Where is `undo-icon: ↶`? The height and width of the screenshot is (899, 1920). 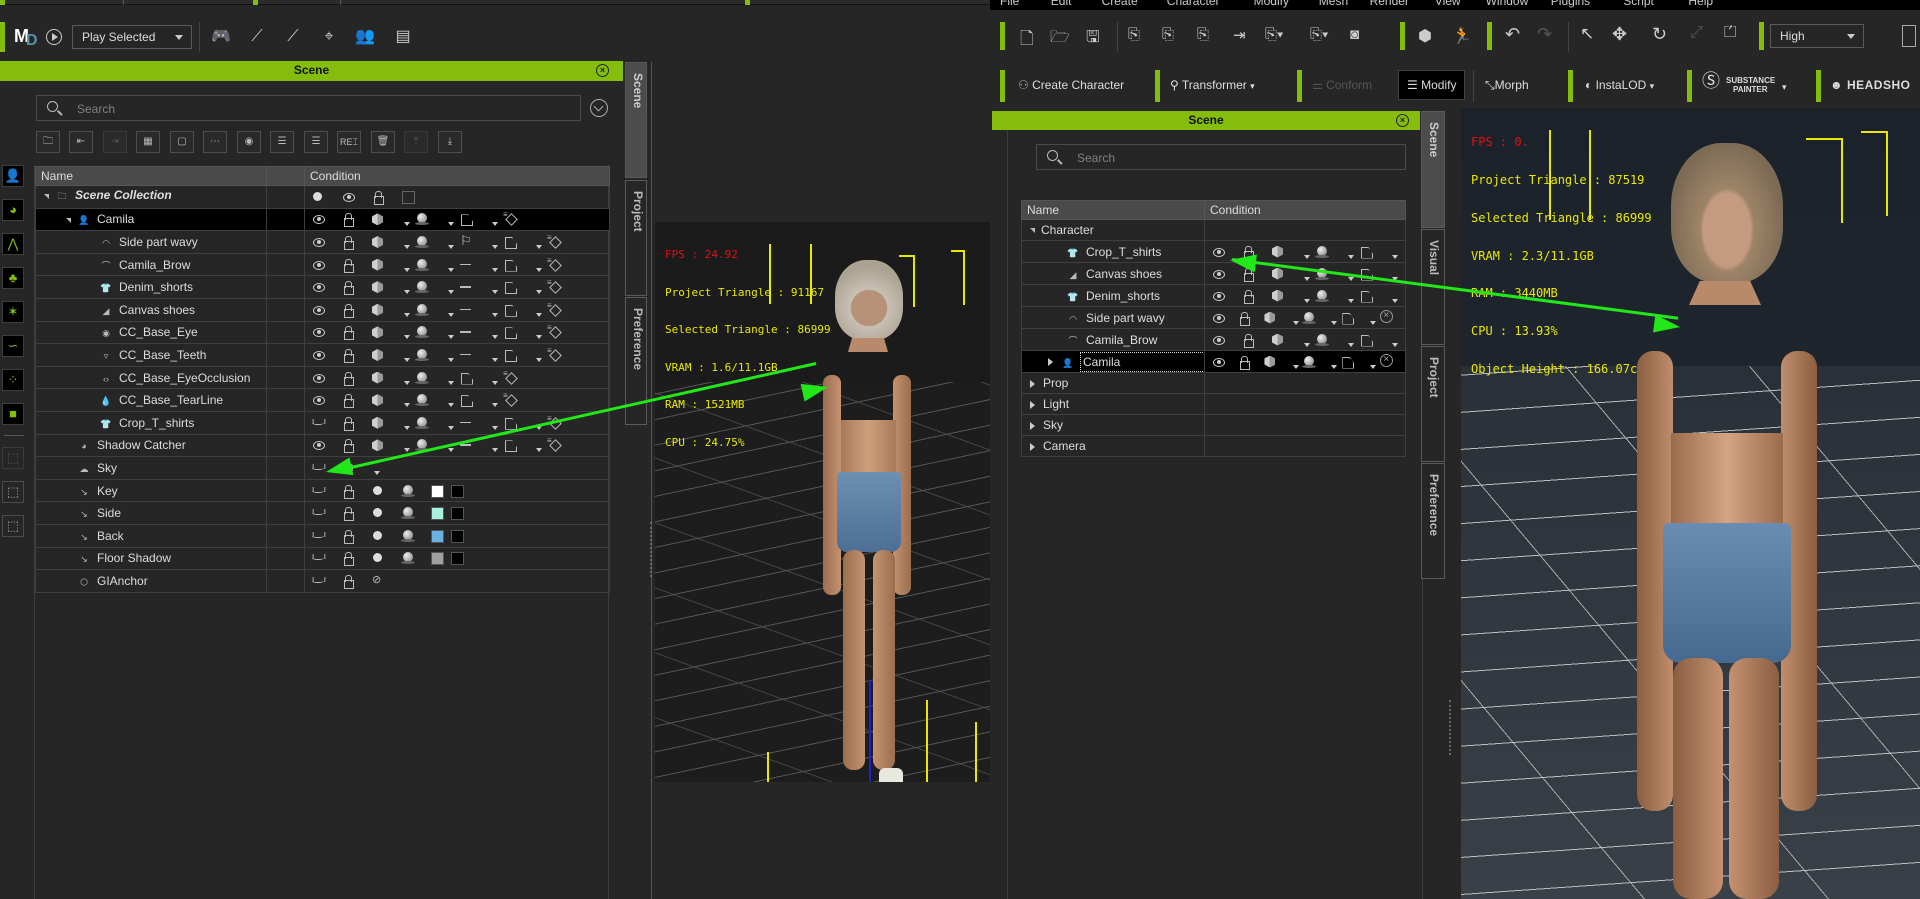
undo-icon: ↶ is located at coordinates (1512, 34).